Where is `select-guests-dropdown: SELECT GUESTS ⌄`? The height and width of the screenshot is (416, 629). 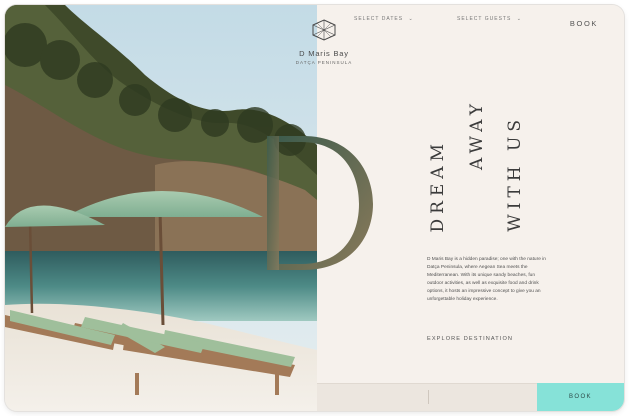 select-guests-dropdown: SELECT GUESTS ⌄ is located at coordinates (489, 19).